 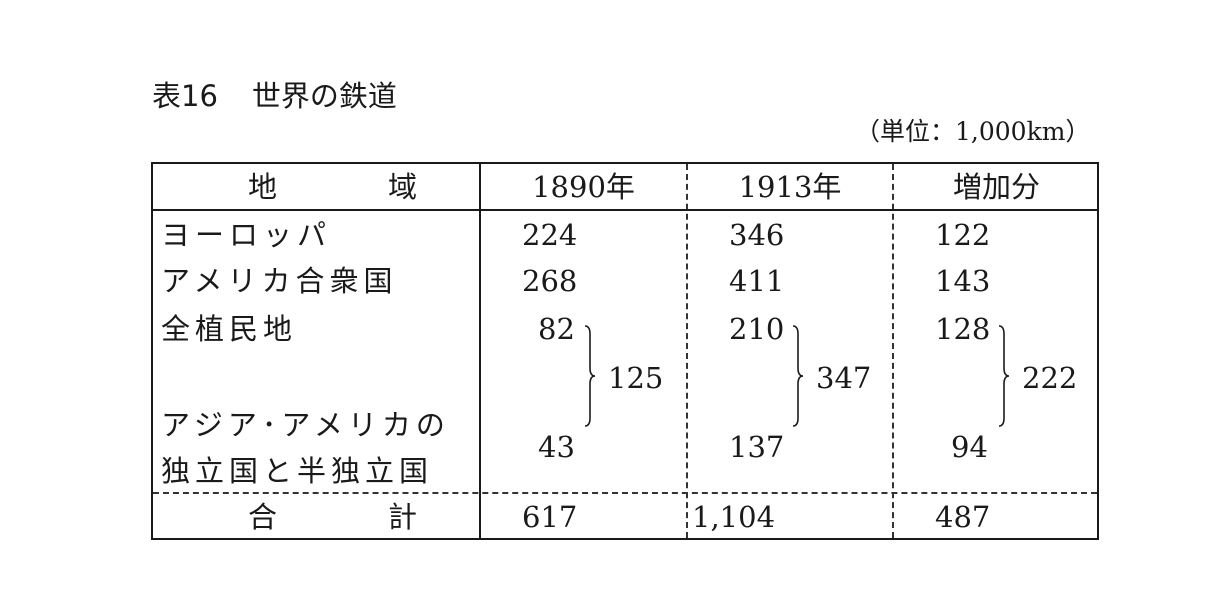 I want to click on table-title: 表16 世界の鉄道, so click(x=274, y=96).